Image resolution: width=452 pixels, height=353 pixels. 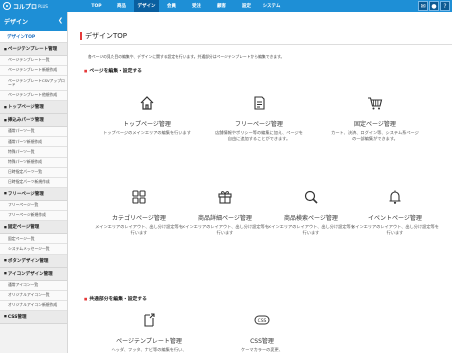 What do you see at coordinates (375, 103) in the screenshot?
I see `cart-icon` at bounding box center [375, 103].